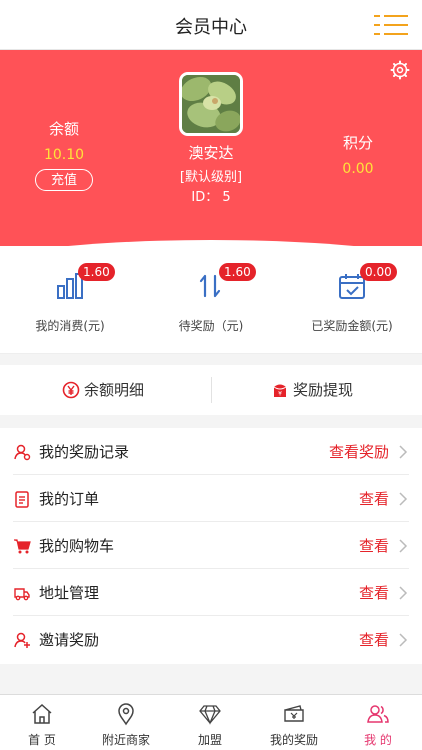 The width and height of the screenshot is (422, 750). What do you see at coordinates (22, 546) in the screenshot?
I see `cart-icon` at bounding box center [22, 546].